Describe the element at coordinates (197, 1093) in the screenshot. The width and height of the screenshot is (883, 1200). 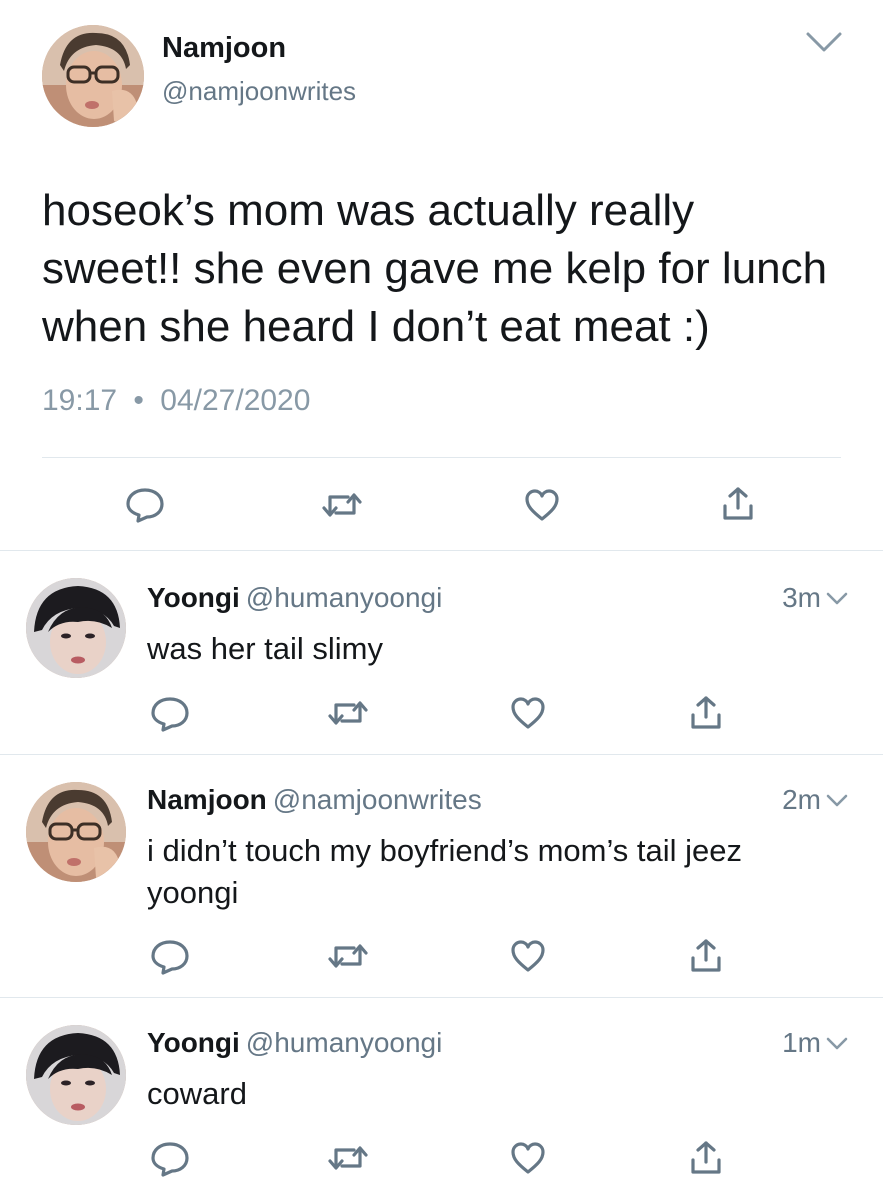
I see `reply-text: coward` at that location.